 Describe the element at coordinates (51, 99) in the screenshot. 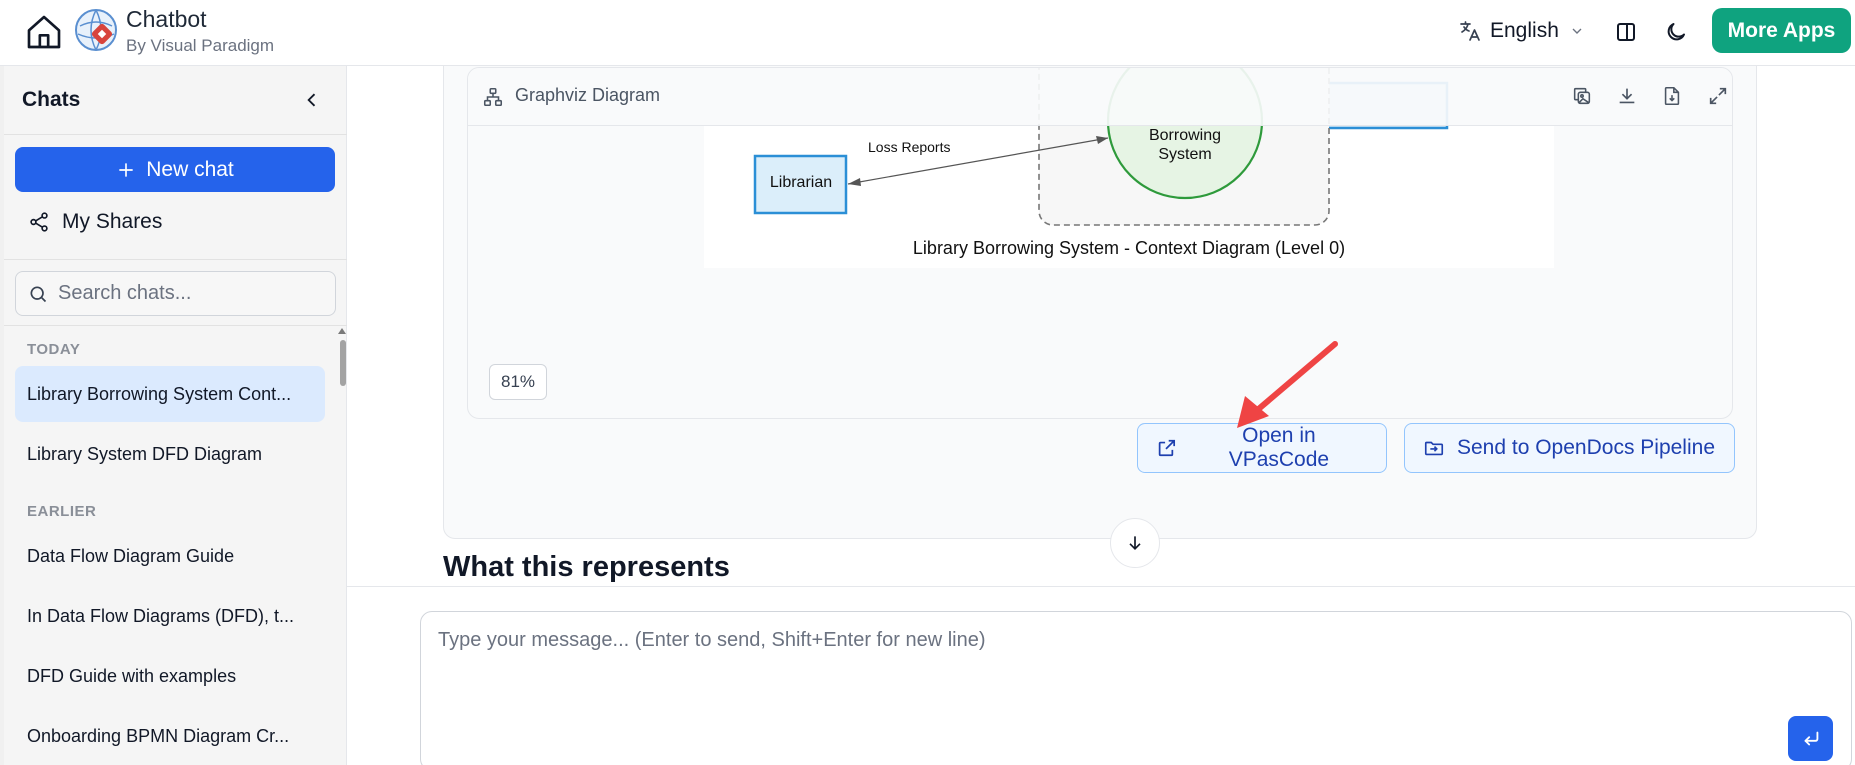

I see `sidebar-title: Chats` at that location.